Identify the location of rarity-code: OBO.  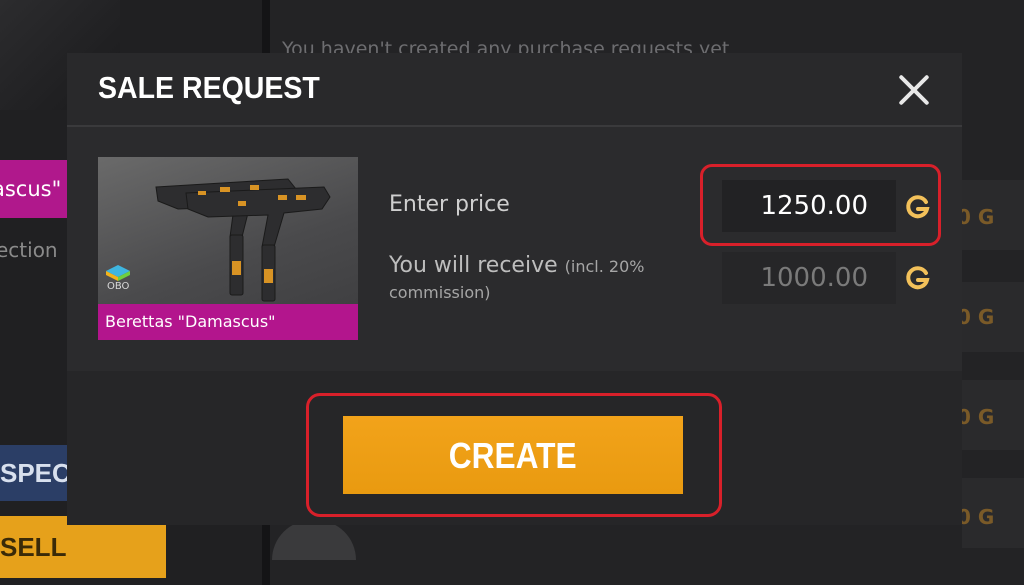
(118, 286).